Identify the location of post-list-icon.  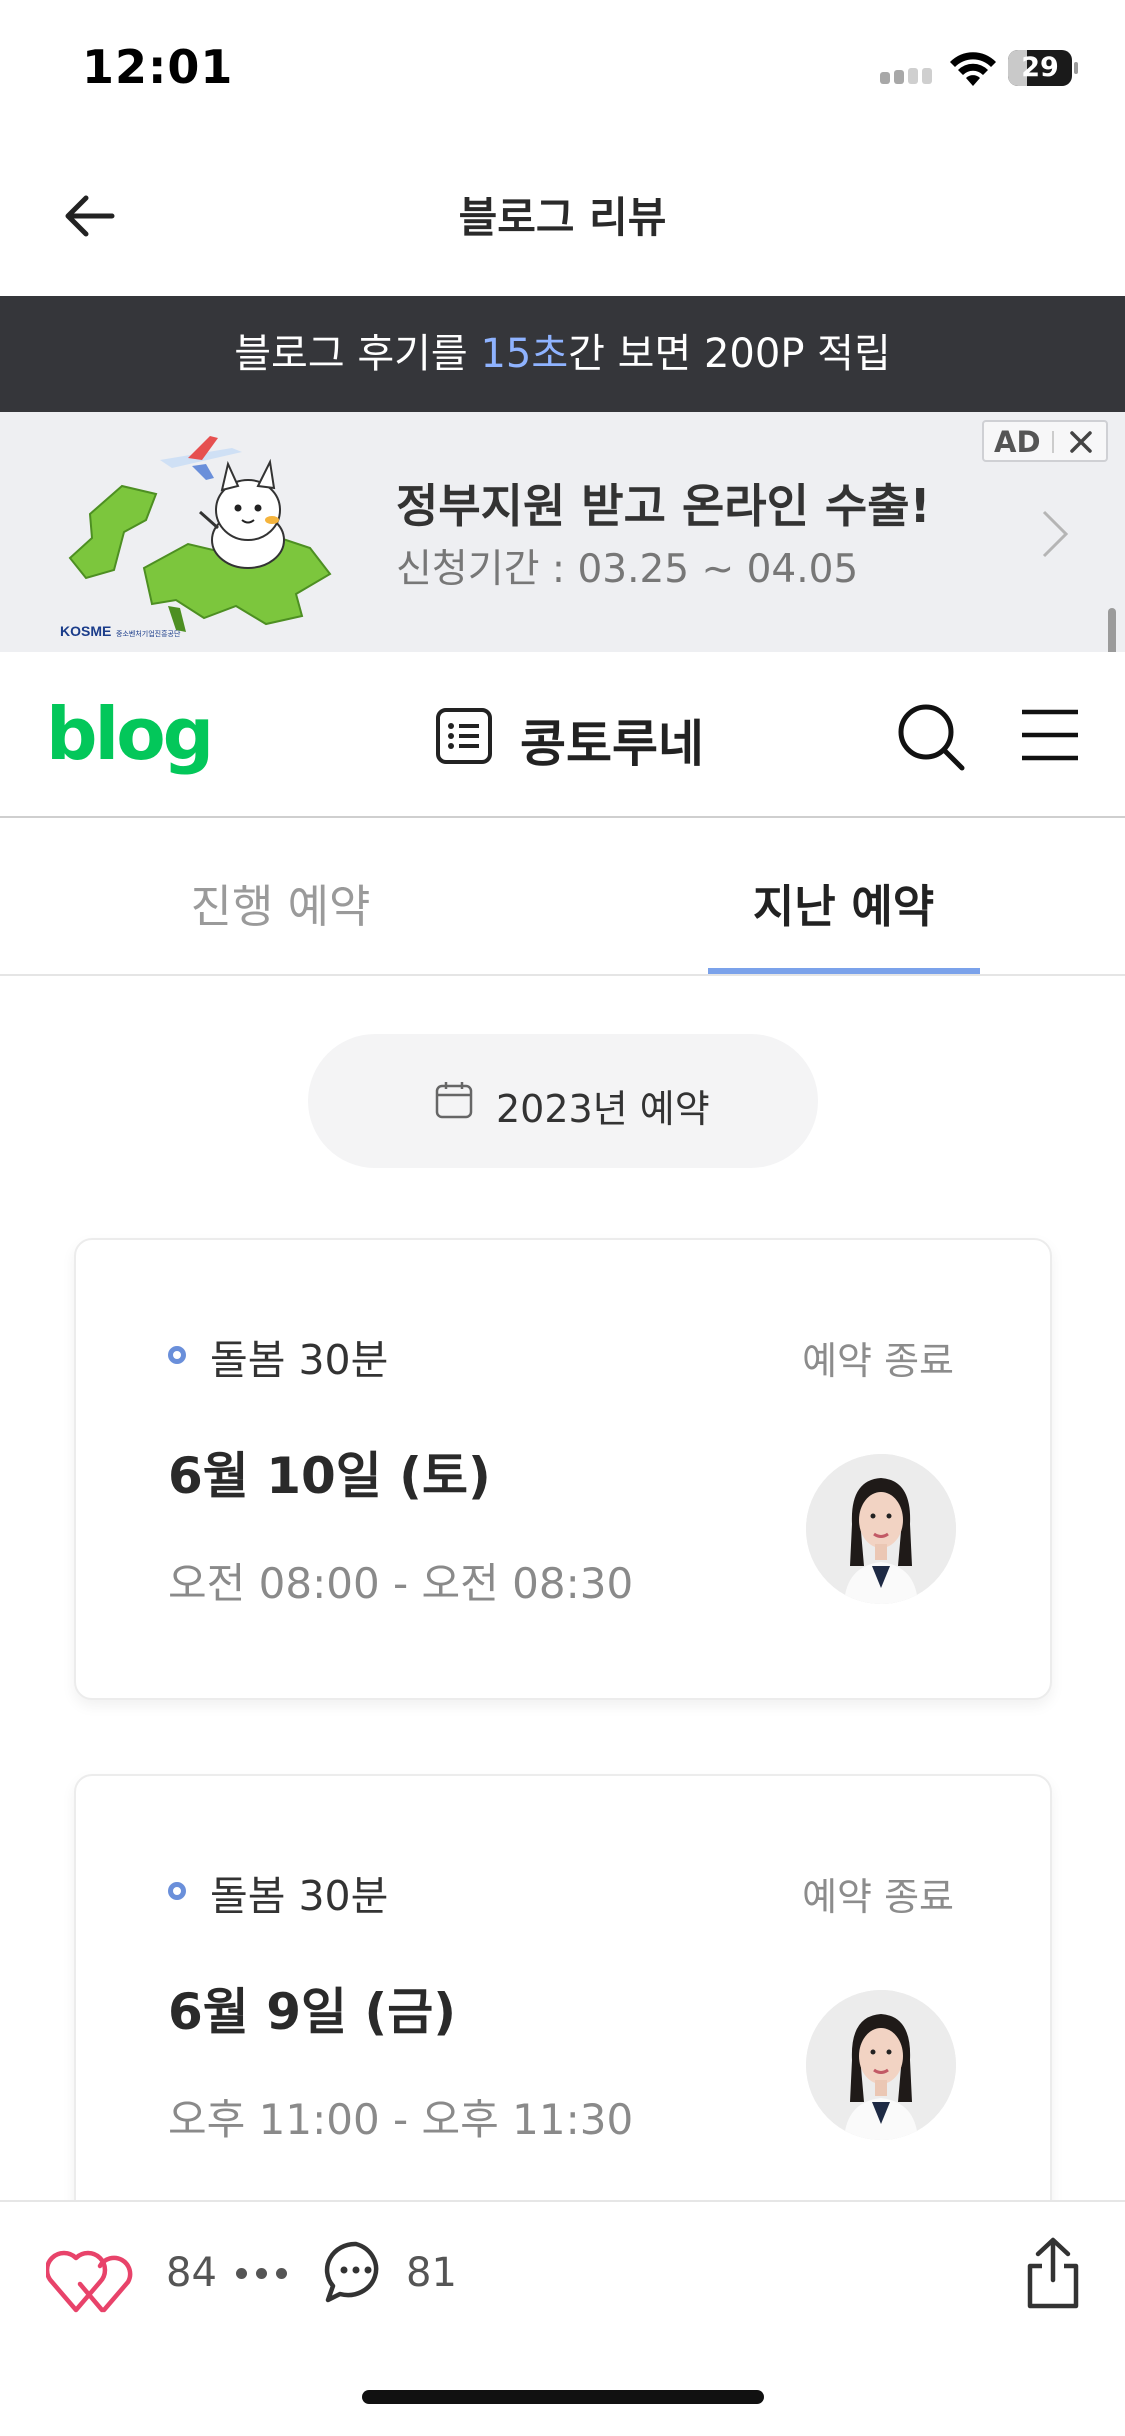
(464, 736).